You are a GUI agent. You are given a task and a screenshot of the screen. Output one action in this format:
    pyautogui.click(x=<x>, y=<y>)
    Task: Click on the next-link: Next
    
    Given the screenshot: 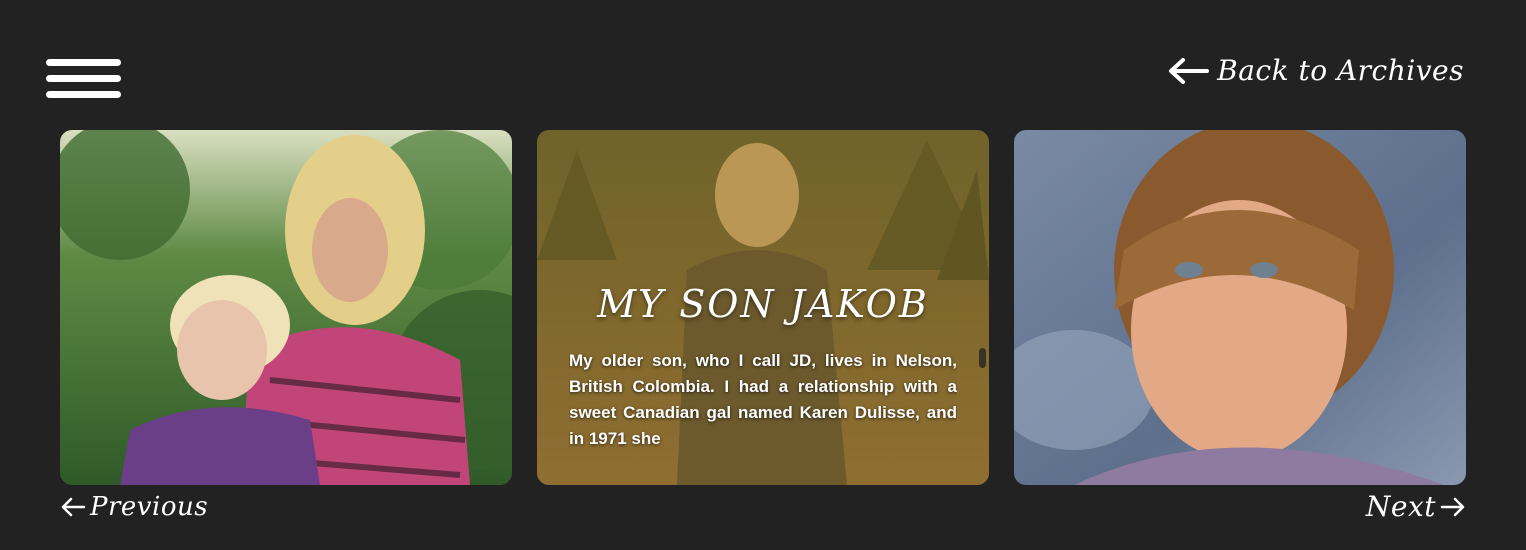 What is the action you would take?
    pyautogui.click(x=1416, y=506)
    